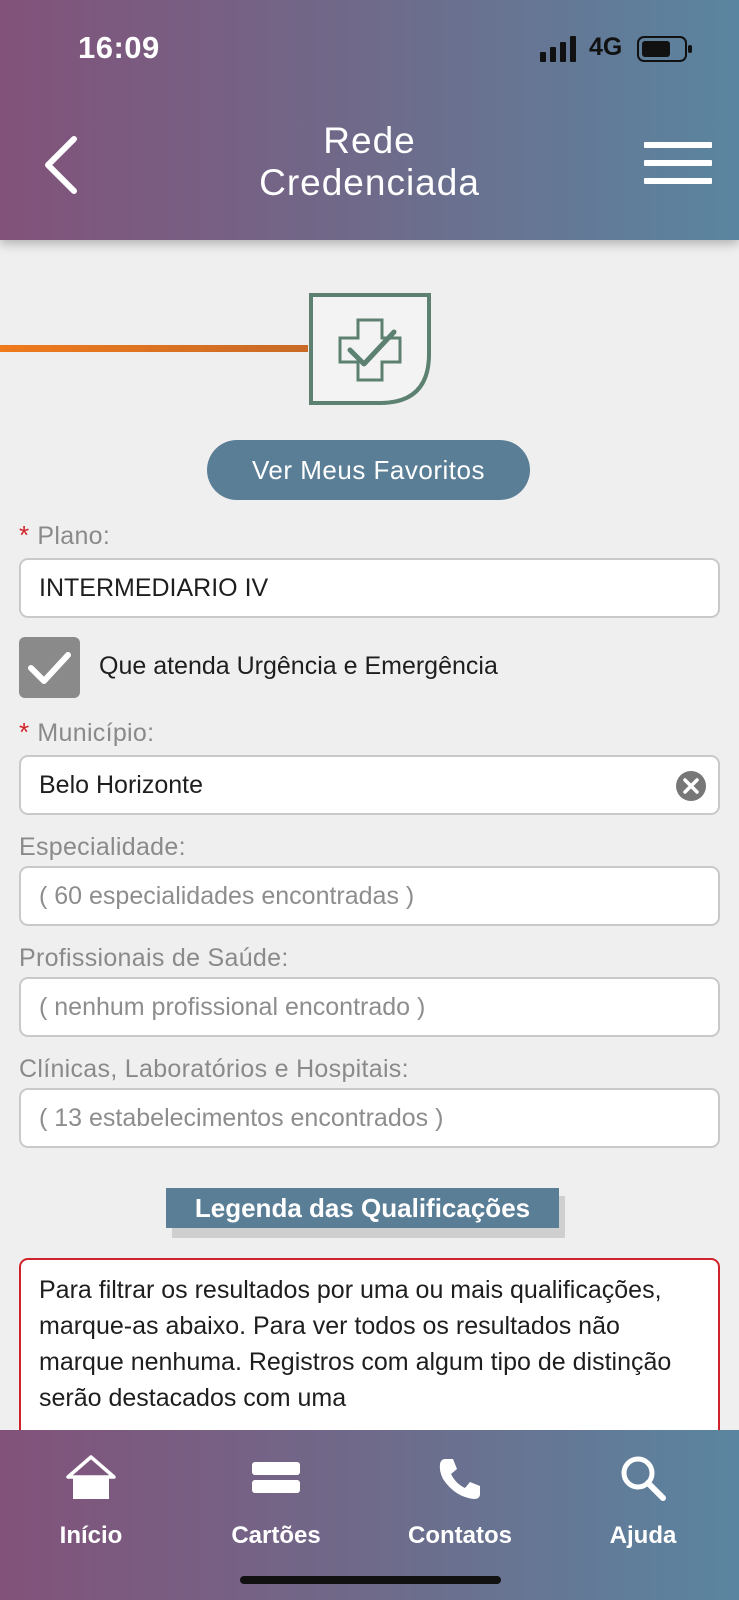 This screenshot has height=1600, width=739. Describe the element at coordinates (214, 1069) in the screenshot. I see `clinicas-label: Clínicas, Laboratórios e Hospitais:` at that location.